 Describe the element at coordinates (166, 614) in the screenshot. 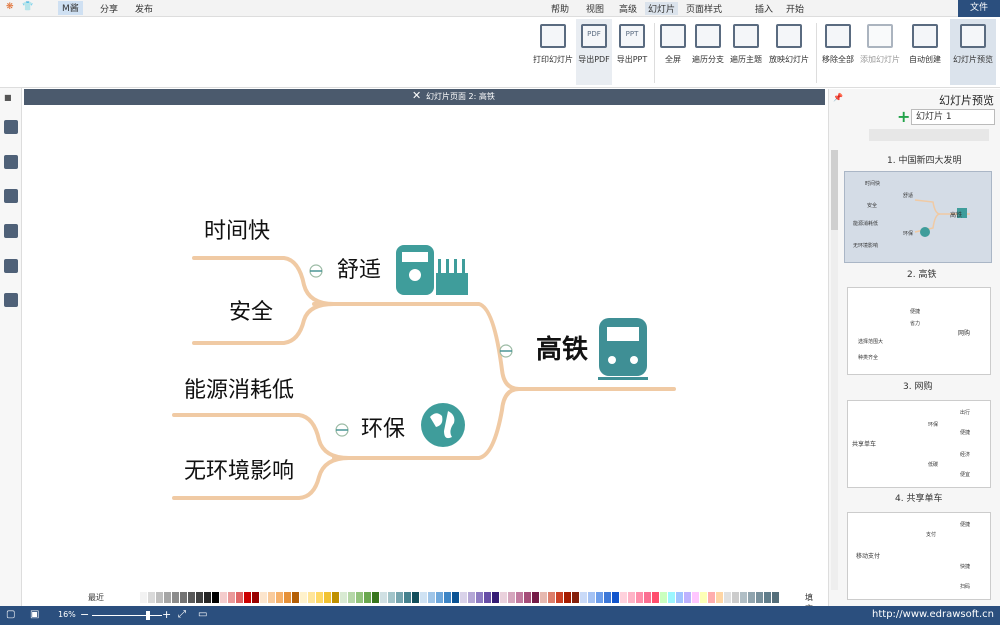

I see `zoom-in-icon: +` at that location.